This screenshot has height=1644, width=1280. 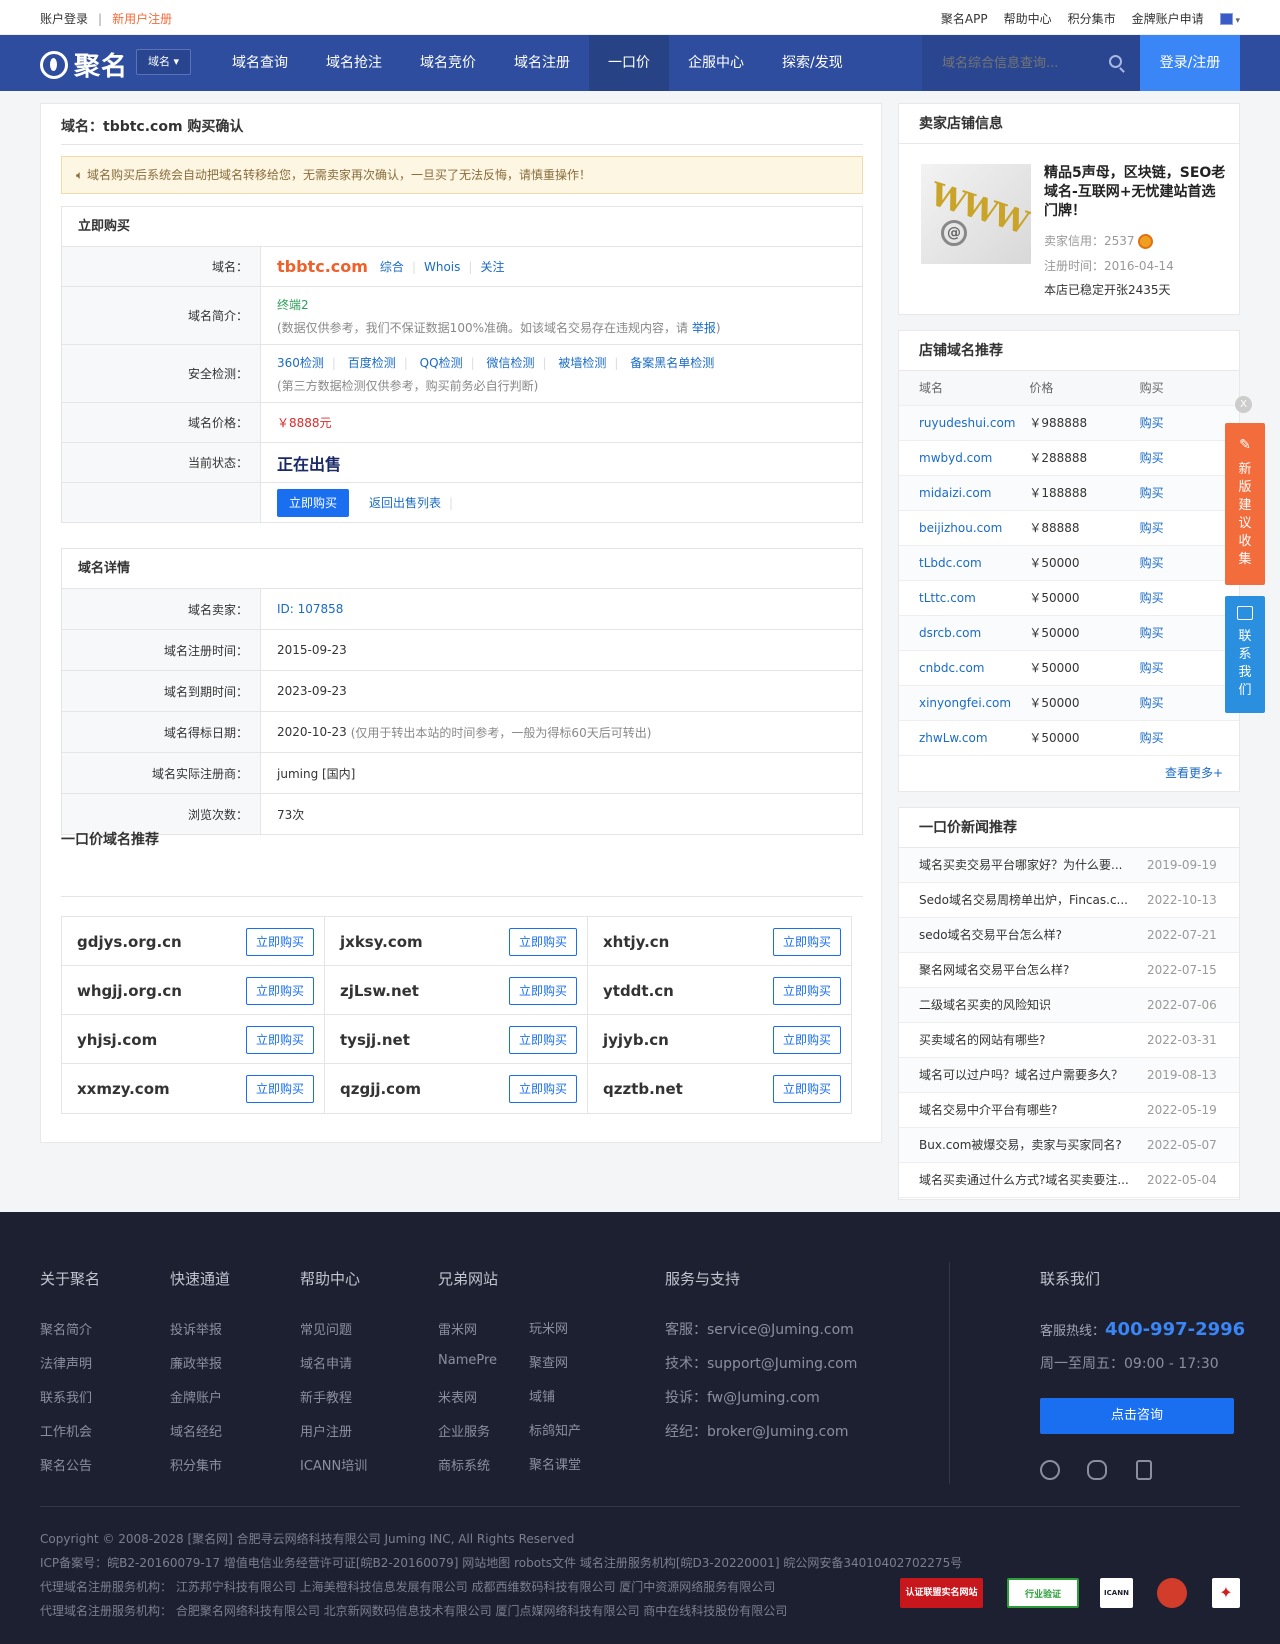 What do you see at coordinates (1028, 1075) in the screenshot?
I see `news-title-link: 域名可以过户吗？域名过户需要多久？` at bounding box center [1028, 1075].